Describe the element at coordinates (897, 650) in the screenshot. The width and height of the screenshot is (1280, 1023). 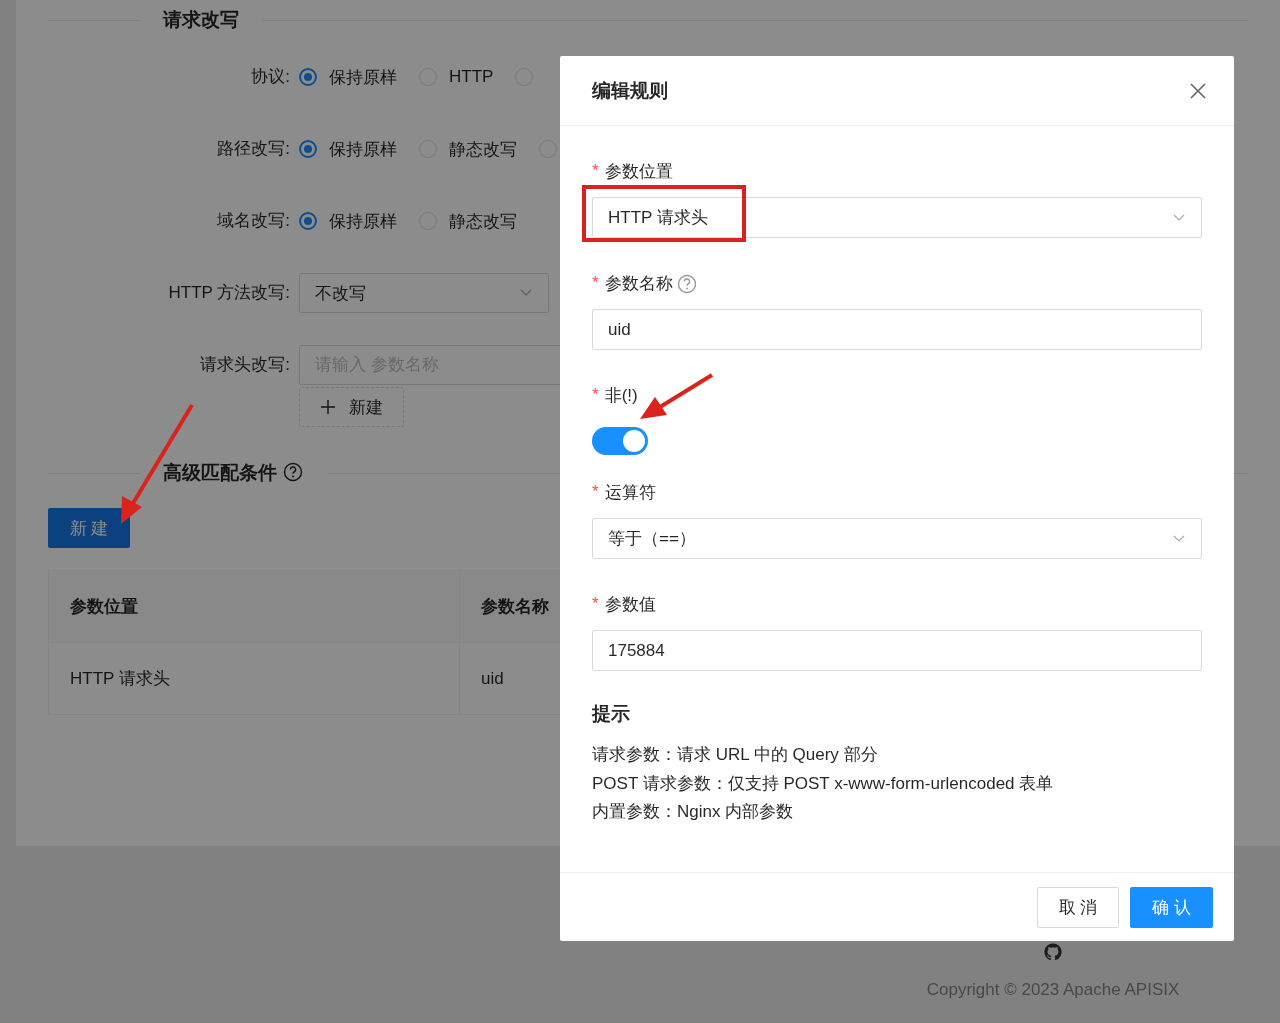
I see `input-field: 175884` at that location.